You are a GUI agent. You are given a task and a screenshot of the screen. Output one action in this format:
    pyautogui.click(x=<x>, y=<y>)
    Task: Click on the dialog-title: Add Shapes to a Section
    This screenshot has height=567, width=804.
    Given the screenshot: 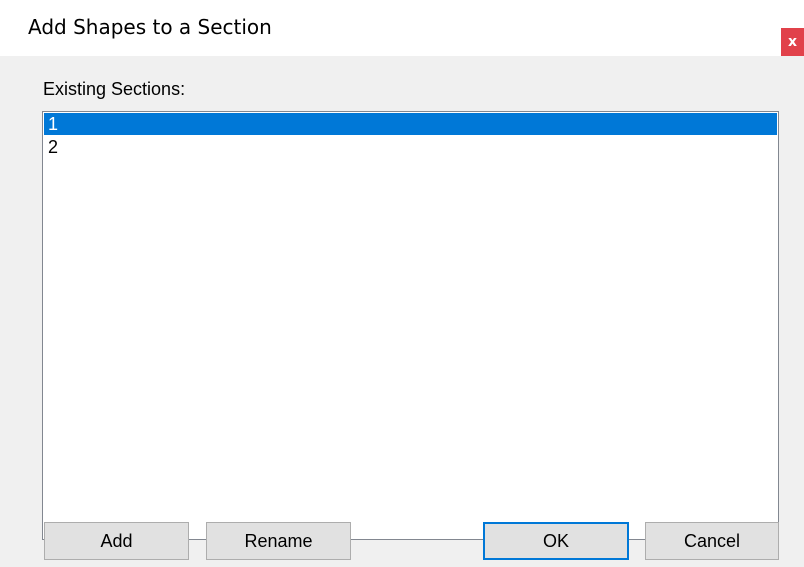 What is the action you would take?
    pyautogui.click(x=150, y=27)
    